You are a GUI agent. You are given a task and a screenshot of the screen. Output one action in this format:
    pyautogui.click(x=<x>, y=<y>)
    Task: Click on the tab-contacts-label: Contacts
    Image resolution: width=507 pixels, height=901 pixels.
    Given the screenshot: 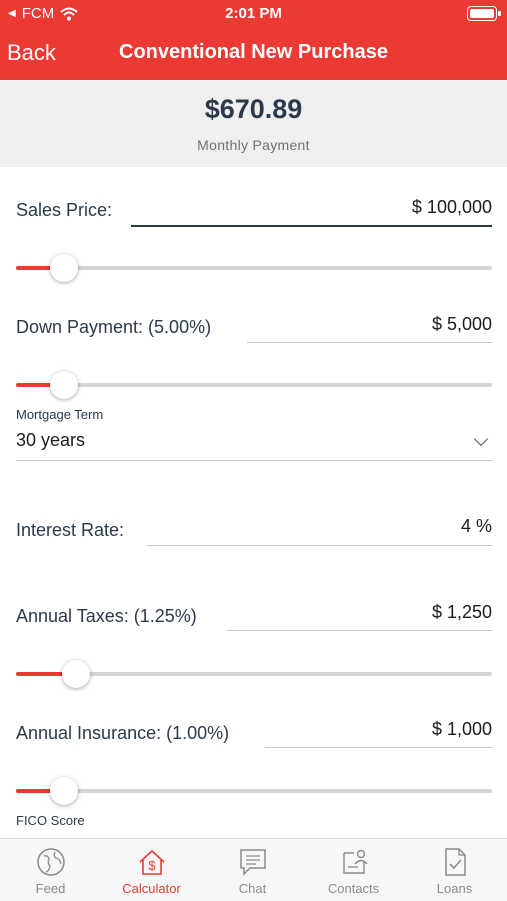 What is the action you would take?
    pyautogui.click(x=353, y=888)
    